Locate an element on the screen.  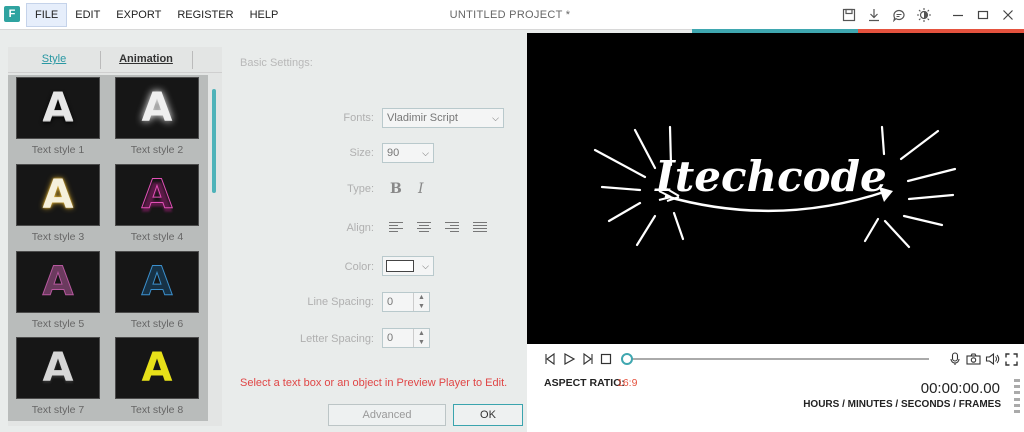
prev-frame-icon is located at coordinates (550, 359).